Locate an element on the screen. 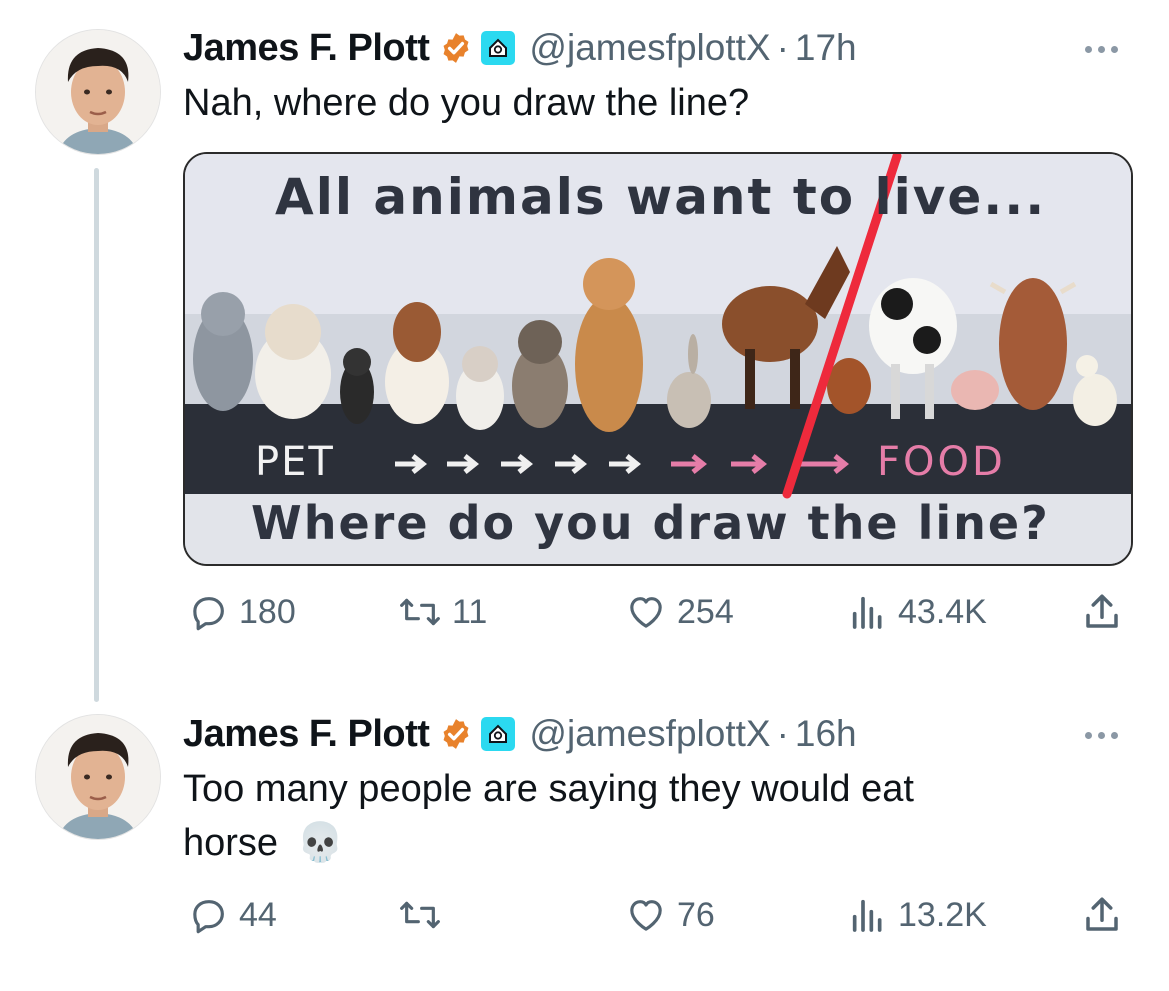 The width and height of the screenshot is (1169, 991). timestamp: 17h is located at coordinates (826, 48).